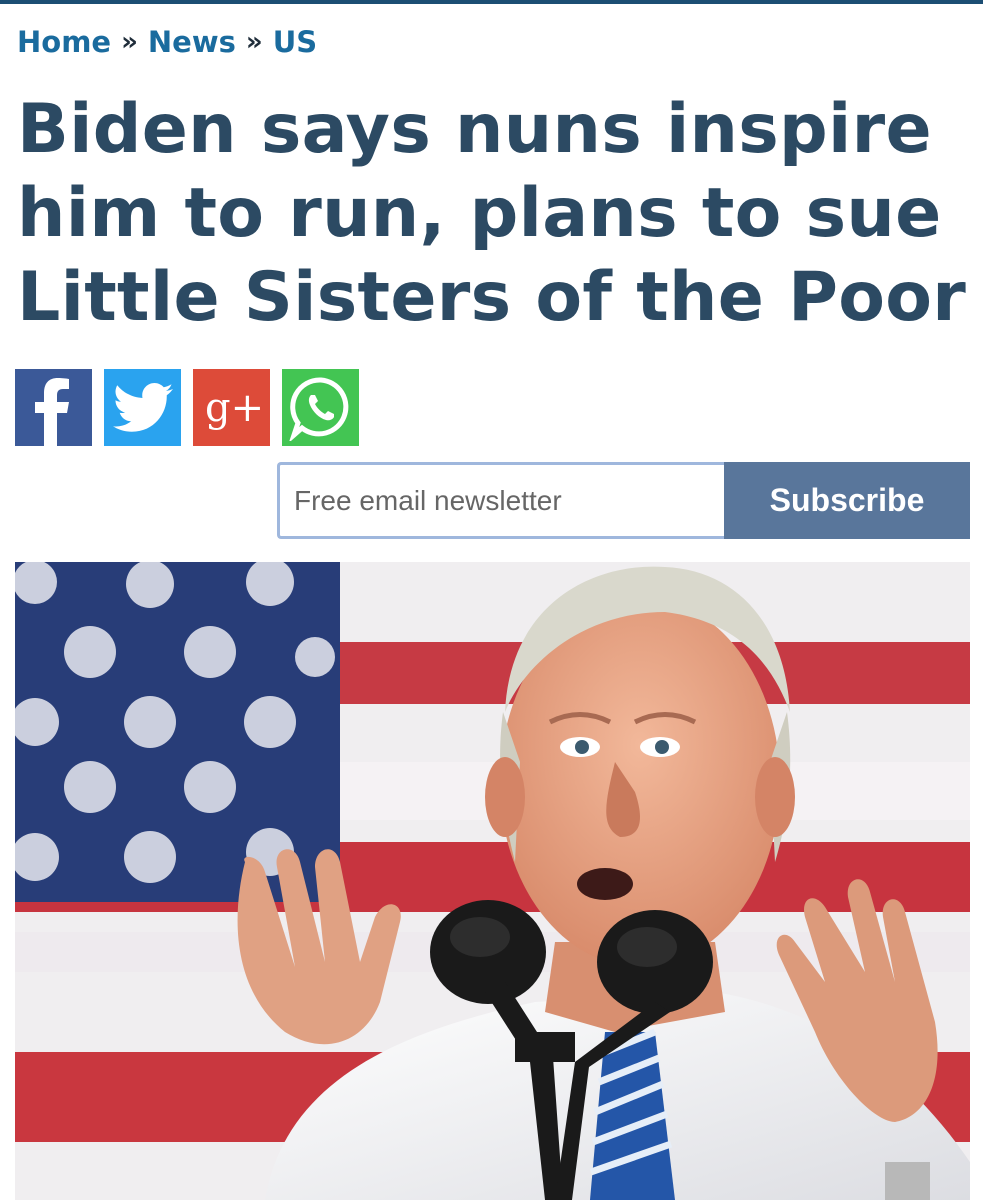 This screenshot has width=983, height=1200. I want to click on share-buttons: g+, so click(187, 407).